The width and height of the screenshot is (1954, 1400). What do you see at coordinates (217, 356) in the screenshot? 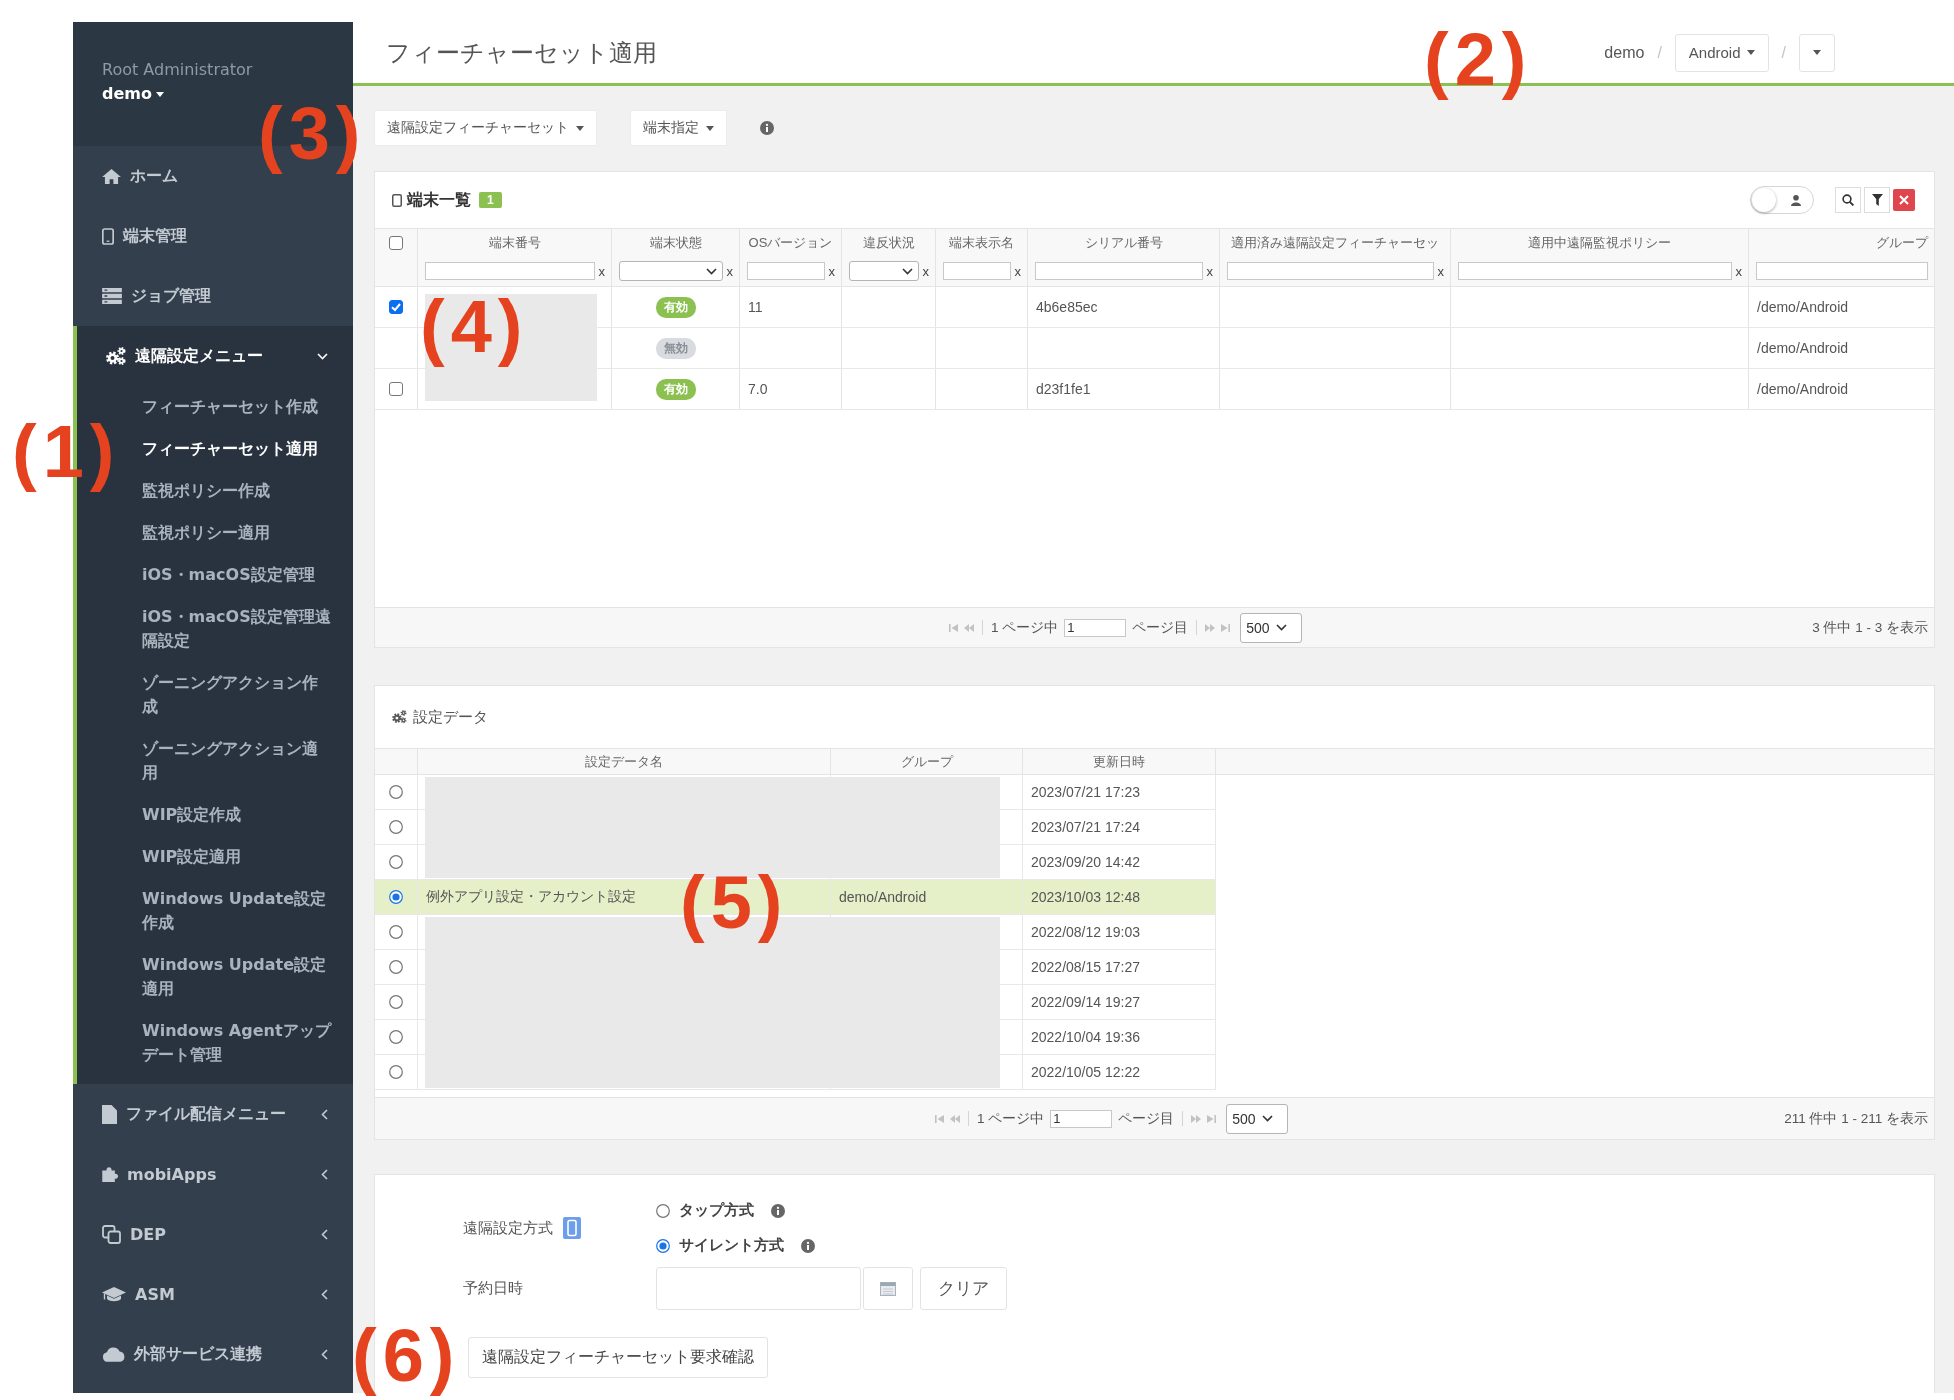
I see `menu-item: 遠隔設定メニュー` at bounding box center [217, 356].